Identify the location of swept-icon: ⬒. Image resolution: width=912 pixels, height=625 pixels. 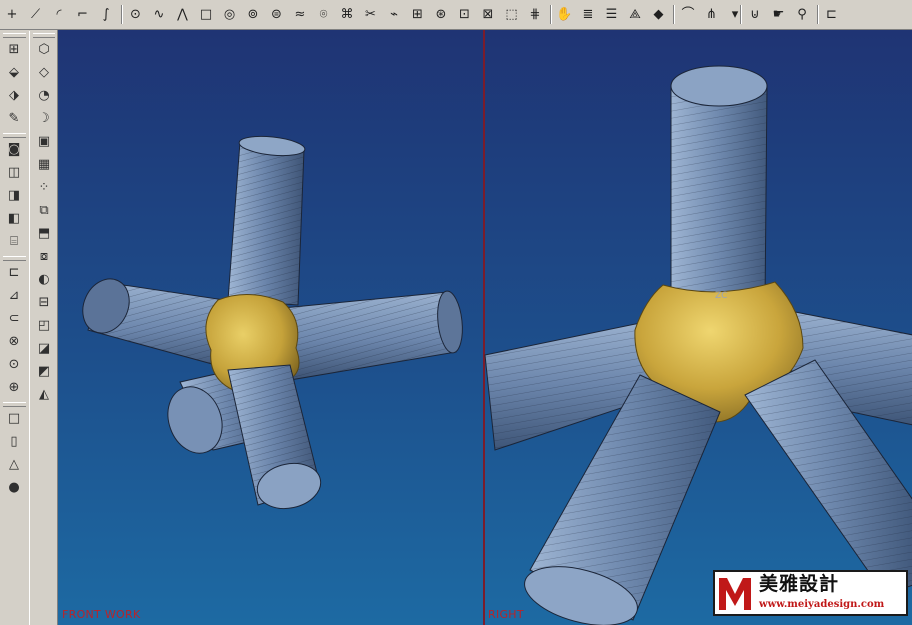
(44, 233).